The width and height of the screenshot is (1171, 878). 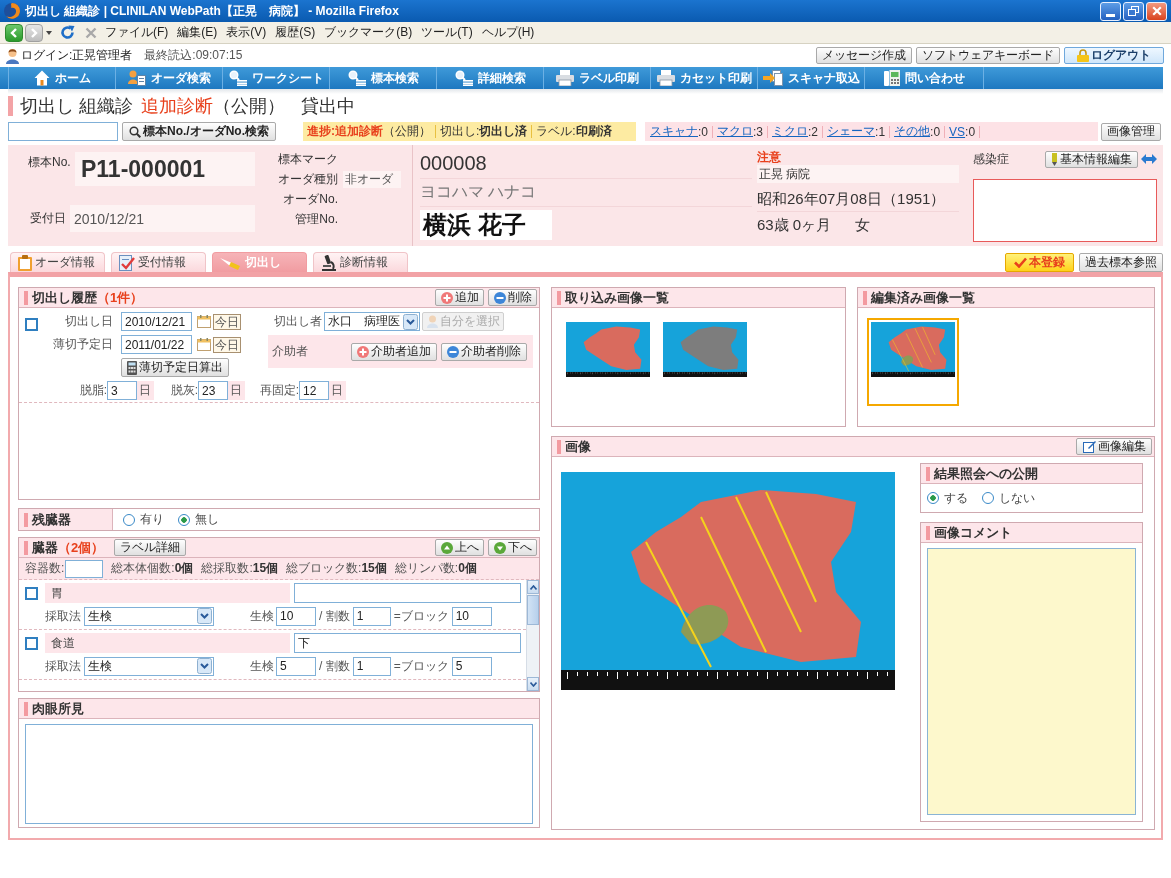 I want to click on move-down-button: 下へ, so click(x=512, y=547).